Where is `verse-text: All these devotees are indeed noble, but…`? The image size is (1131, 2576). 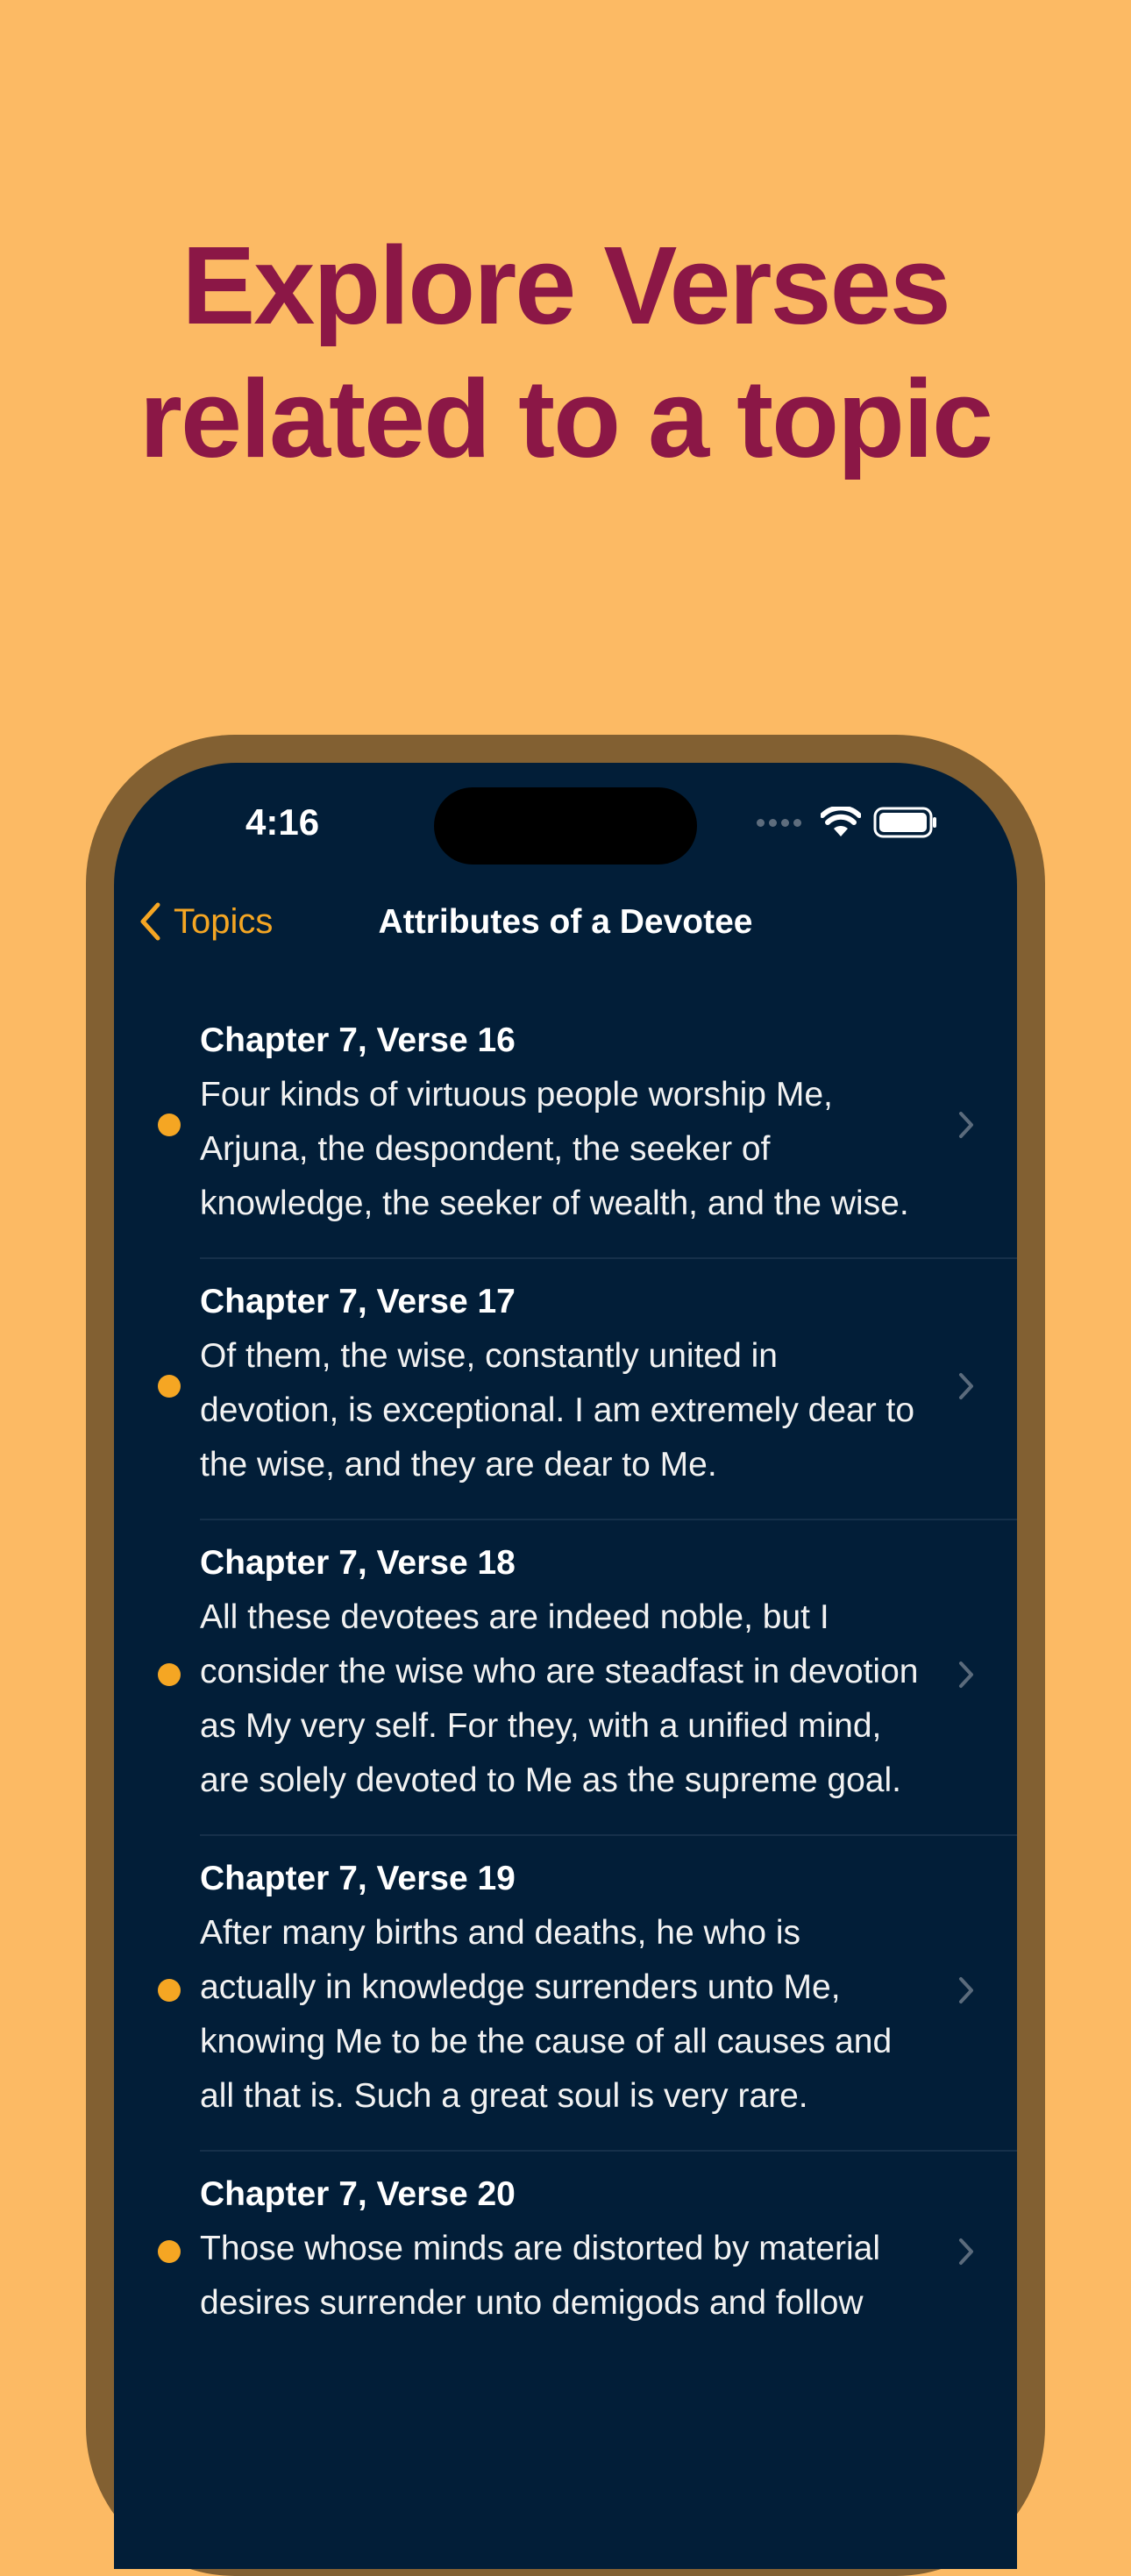 verse-text: All these devotees are indeed noble, but… is located at coordinates (559, 1698).